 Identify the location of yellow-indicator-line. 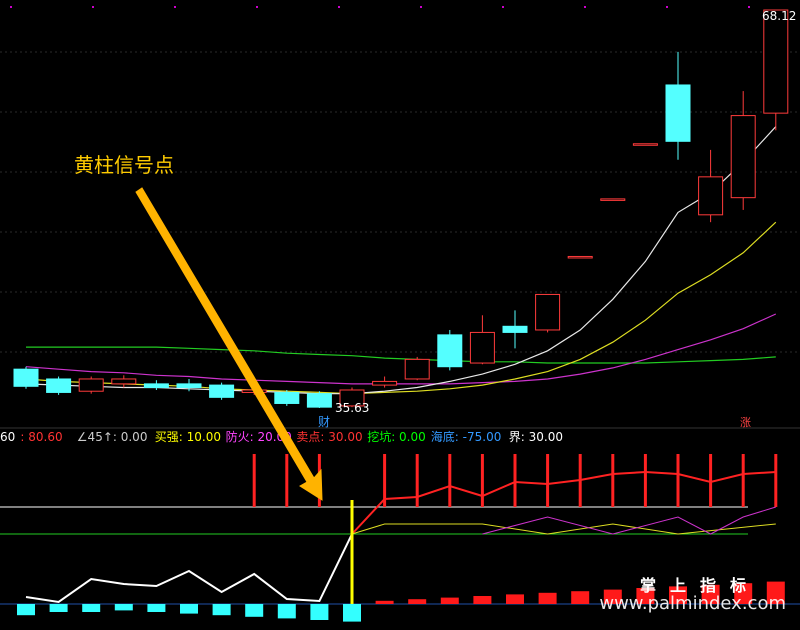
(563, 529).